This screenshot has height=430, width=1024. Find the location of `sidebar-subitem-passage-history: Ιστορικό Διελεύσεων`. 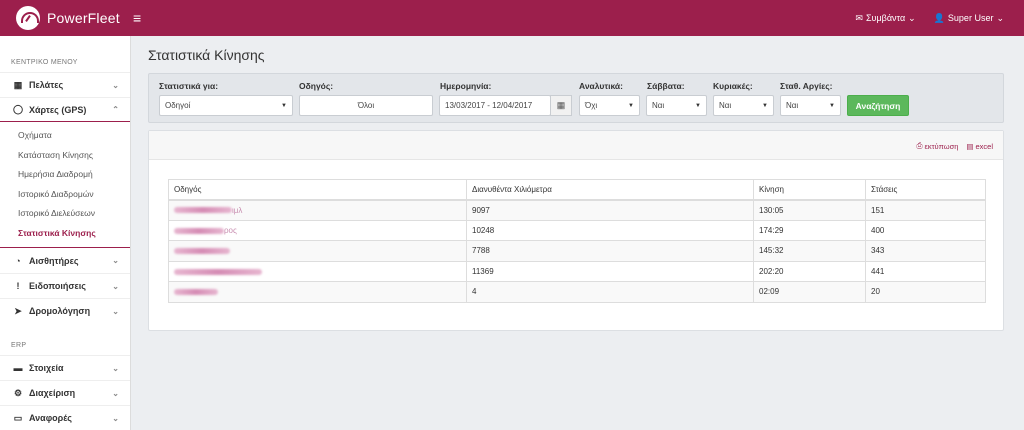

sidebar-subitem-passage-history: Ιστορικό Διελεύσεων is located at coordinates (65, 214).